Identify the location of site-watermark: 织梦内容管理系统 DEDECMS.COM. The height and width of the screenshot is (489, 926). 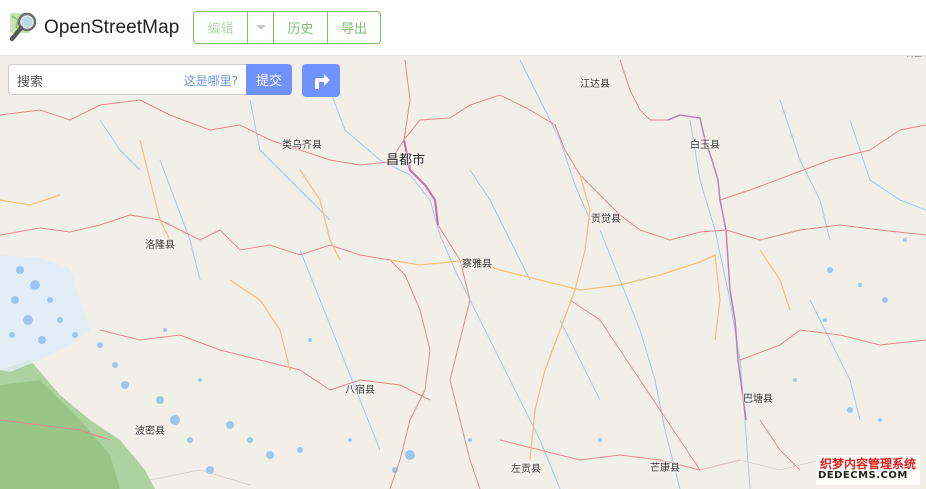
(868, 470).